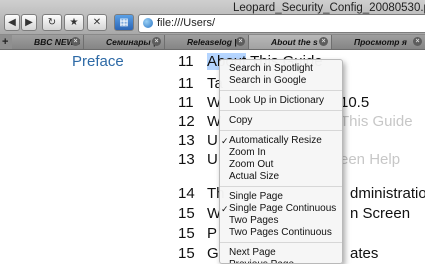 The width and height of the screenshot is (425, 264). What do you see at coordinates (52, 22) in the screenshot?
I see `reload-button: ↻` at bounding box center [52, 22].